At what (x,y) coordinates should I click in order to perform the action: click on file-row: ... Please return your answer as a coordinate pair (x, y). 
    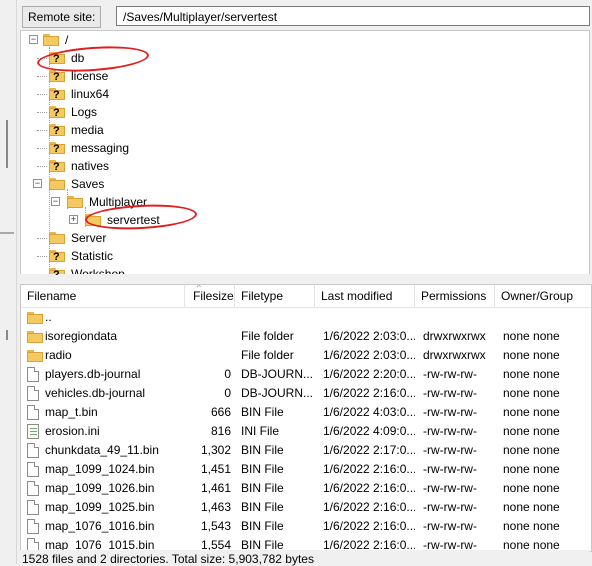
    Looking at the image, I should click on (306, 317).